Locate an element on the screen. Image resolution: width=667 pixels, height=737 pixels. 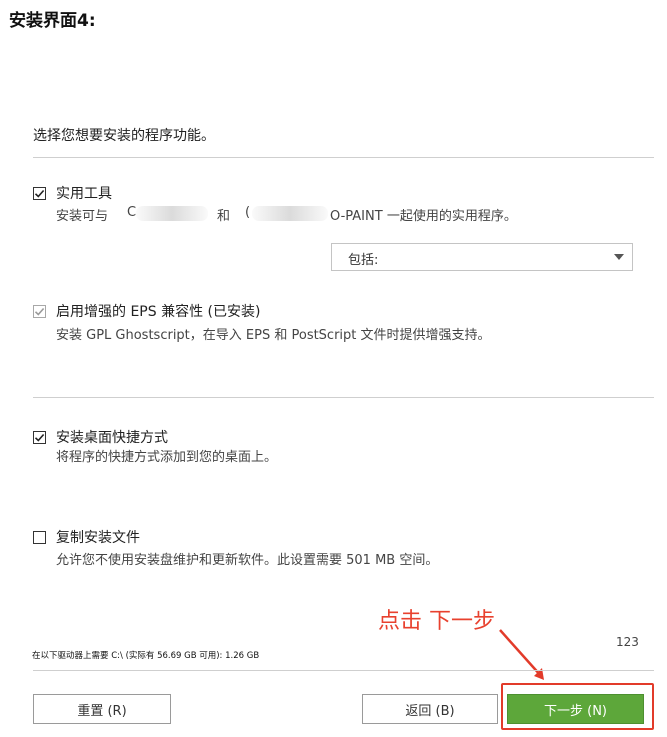
shortcut-title: 安装桌面快捷方式 is located at coordinates (112, 438).